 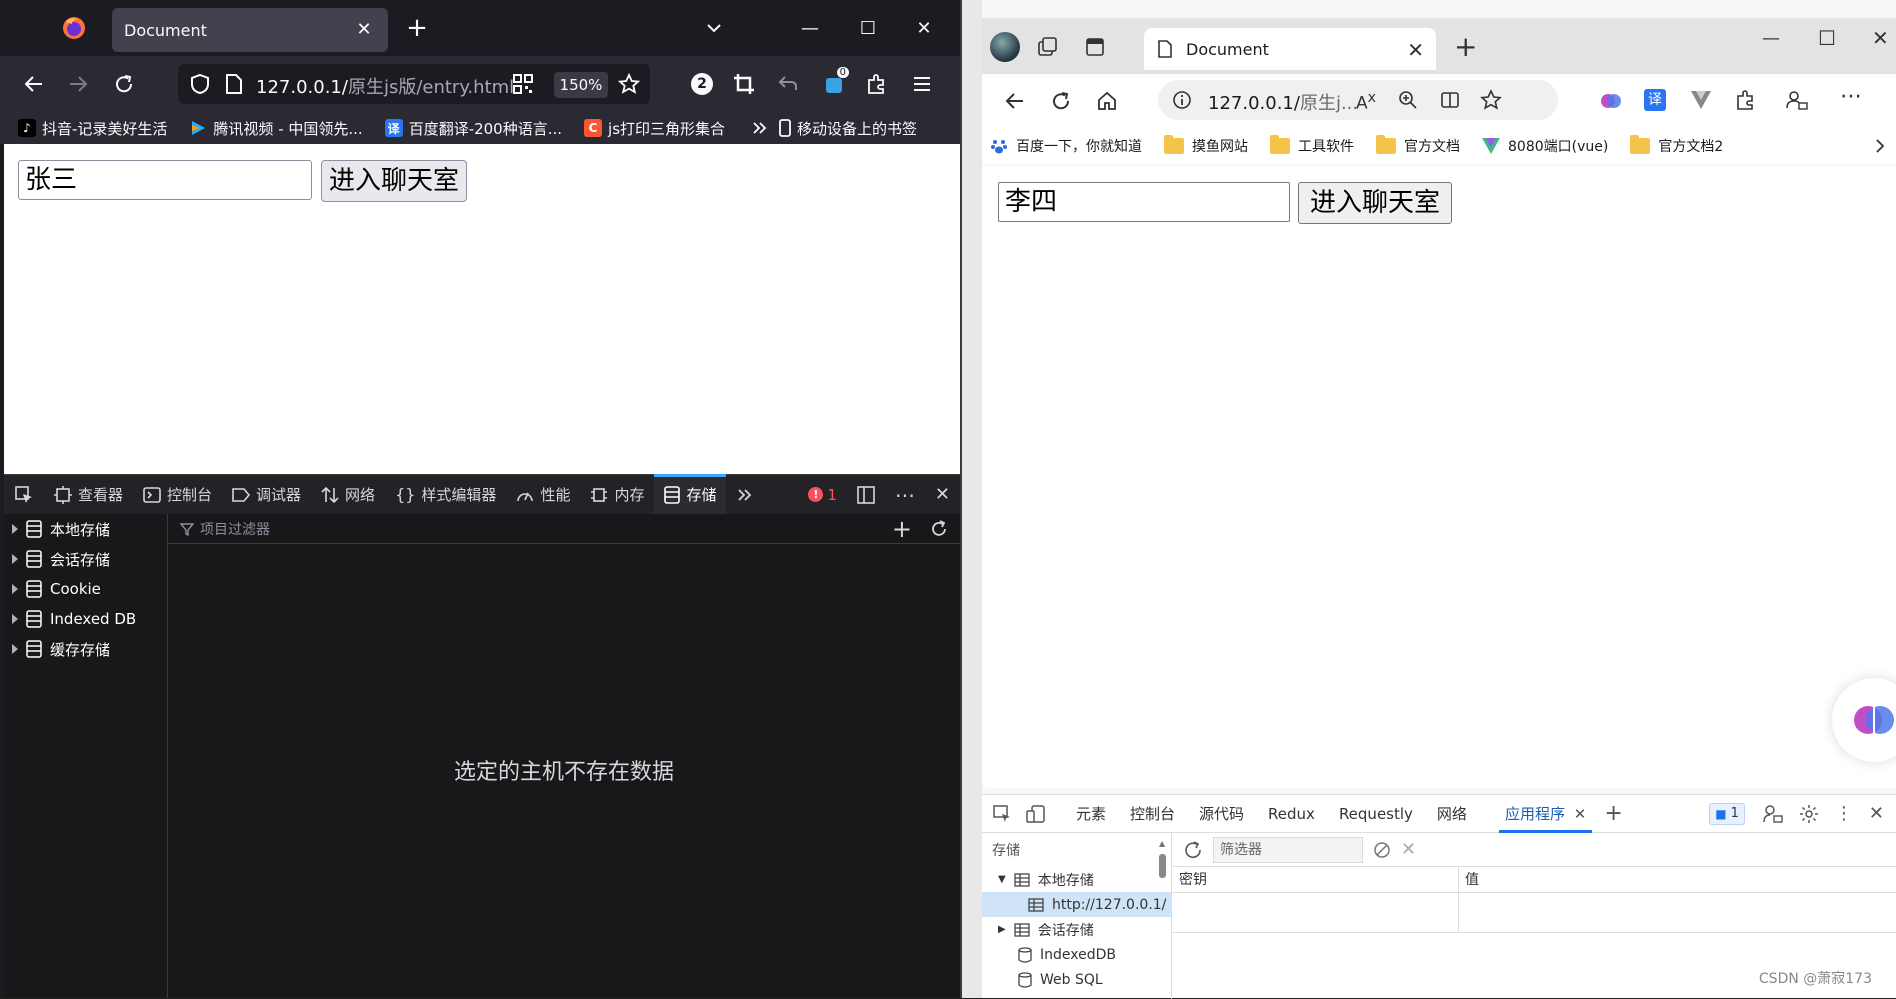 I want to click on profile-sync-icon, so click(x=1797, y=100).